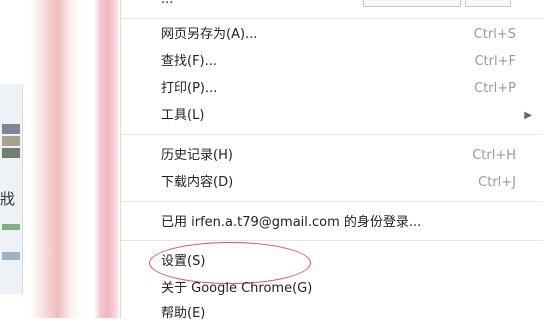  I want to click on fullscreen-control-fragment, so click(488, 3).